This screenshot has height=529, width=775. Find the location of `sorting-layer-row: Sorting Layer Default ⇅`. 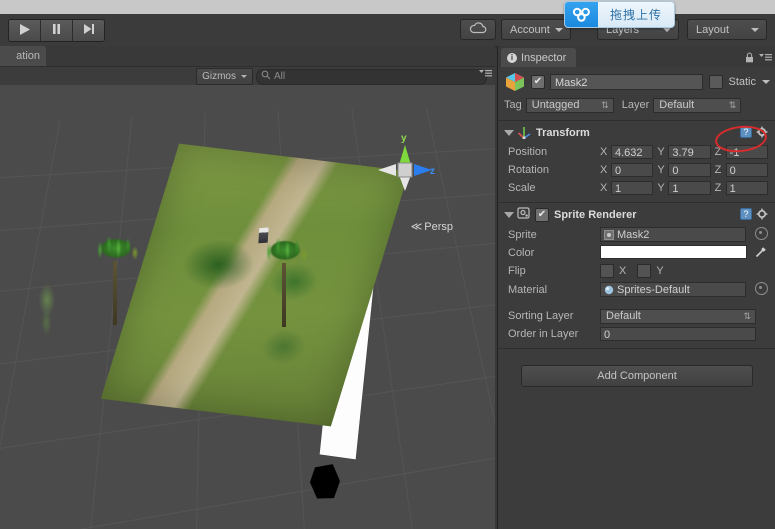

sorting-layer-row: Sorting Layer Default ⇅ is located at coordinates (636, 316).